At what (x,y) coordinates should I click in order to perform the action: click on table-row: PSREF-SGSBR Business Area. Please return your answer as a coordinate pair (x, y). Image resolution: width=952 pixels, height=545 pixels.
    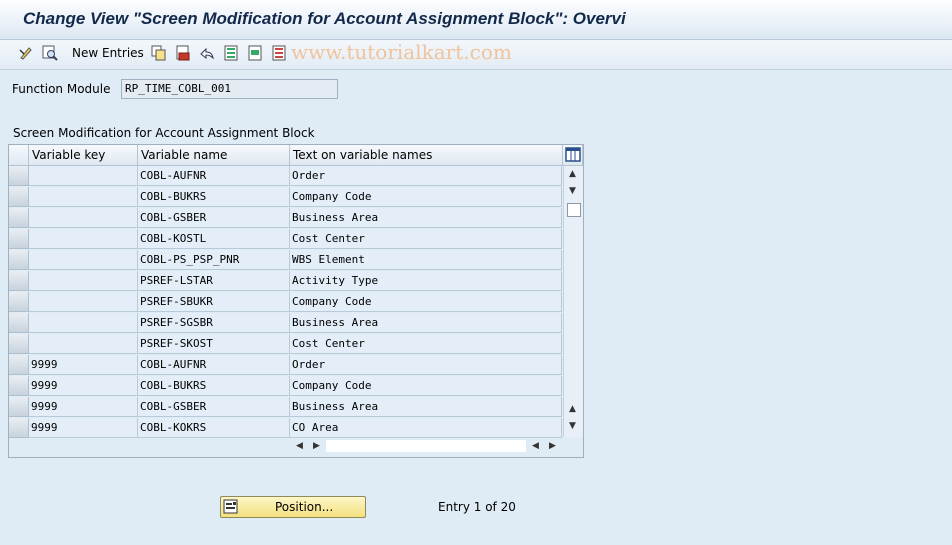
    Looking at the image, I should click on (285, 323).